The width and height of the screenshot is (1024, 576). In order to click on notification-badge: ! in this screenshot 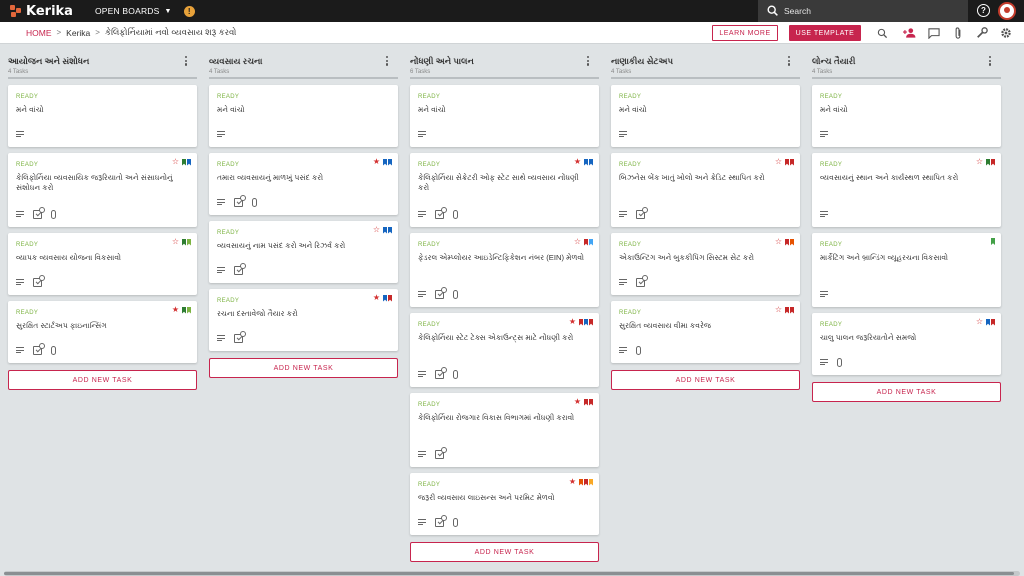, I will do `click(189, 11)`.